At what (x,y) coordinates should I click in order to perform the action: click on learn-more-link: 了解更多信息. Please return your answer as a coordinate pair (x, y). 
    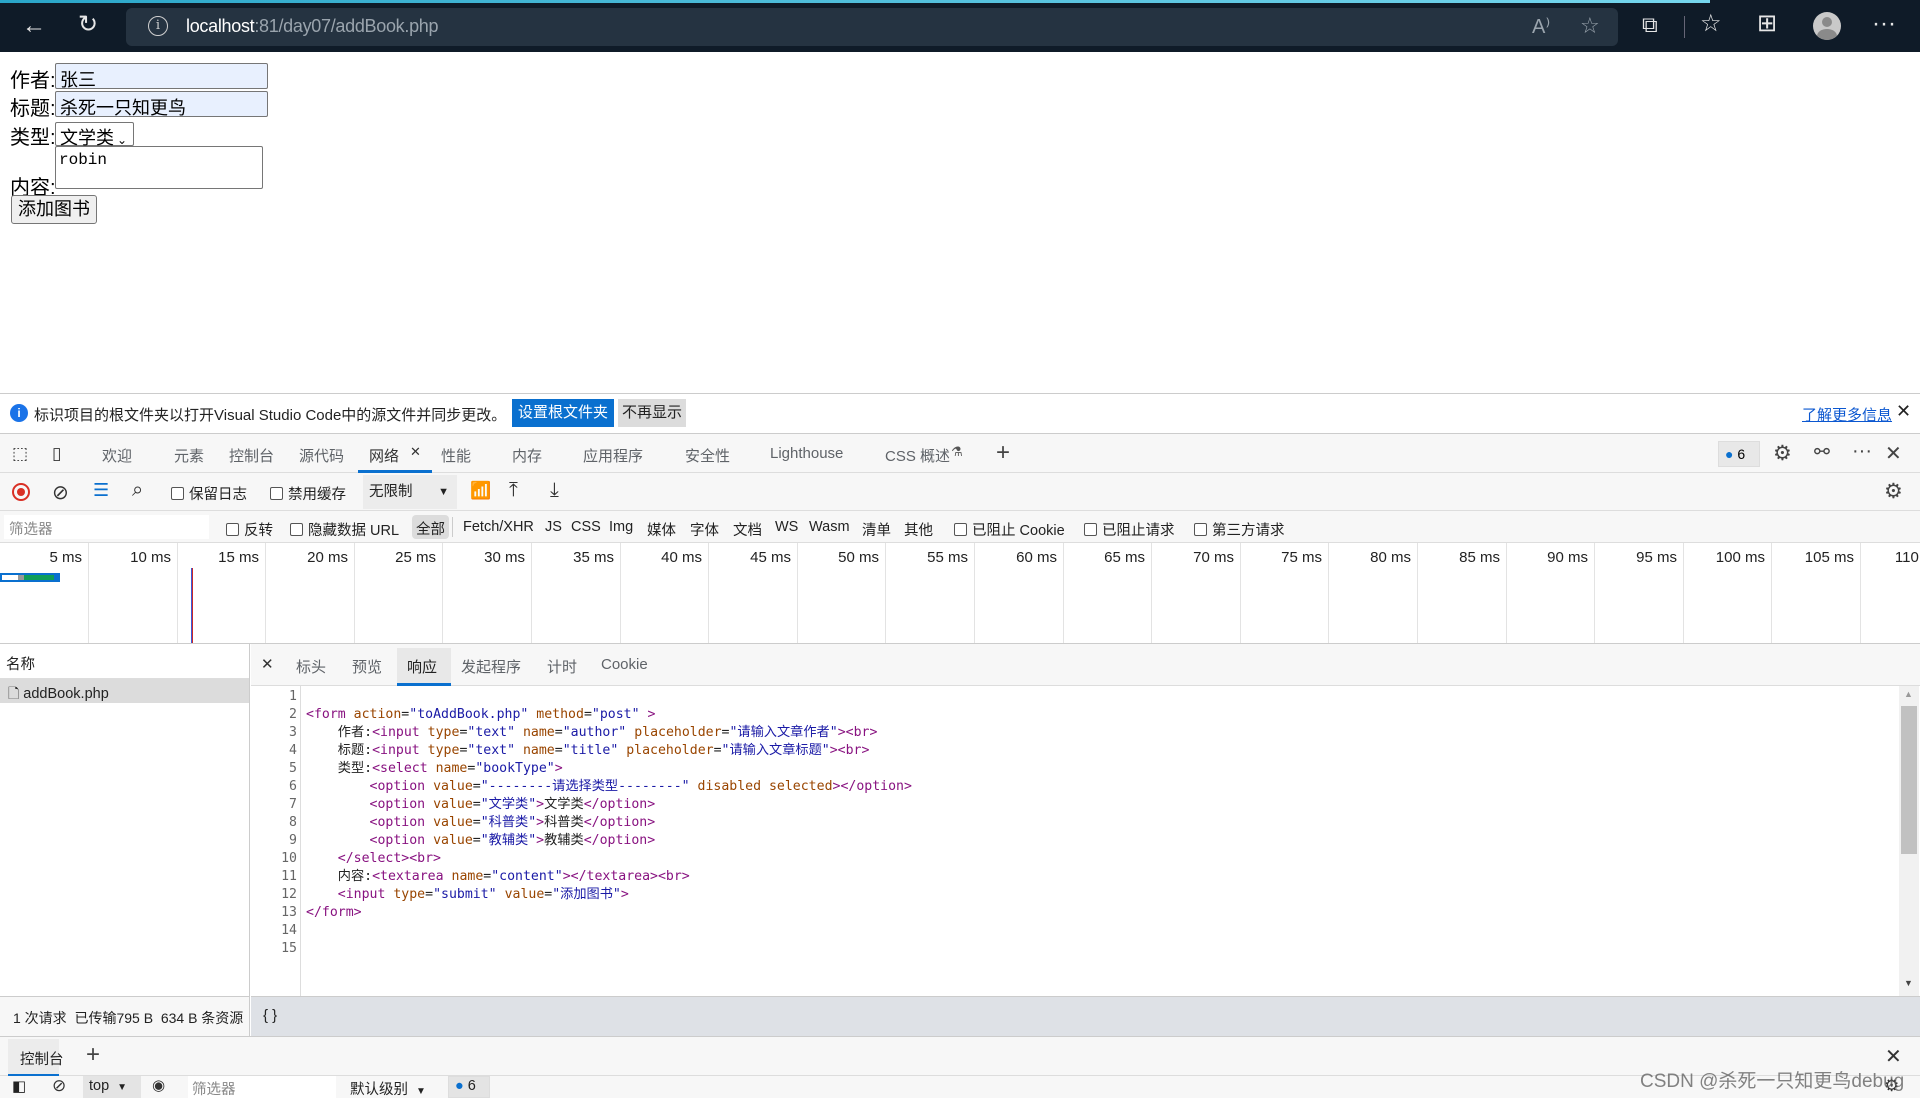
    Looking at the image, I should click on (1847, 414).